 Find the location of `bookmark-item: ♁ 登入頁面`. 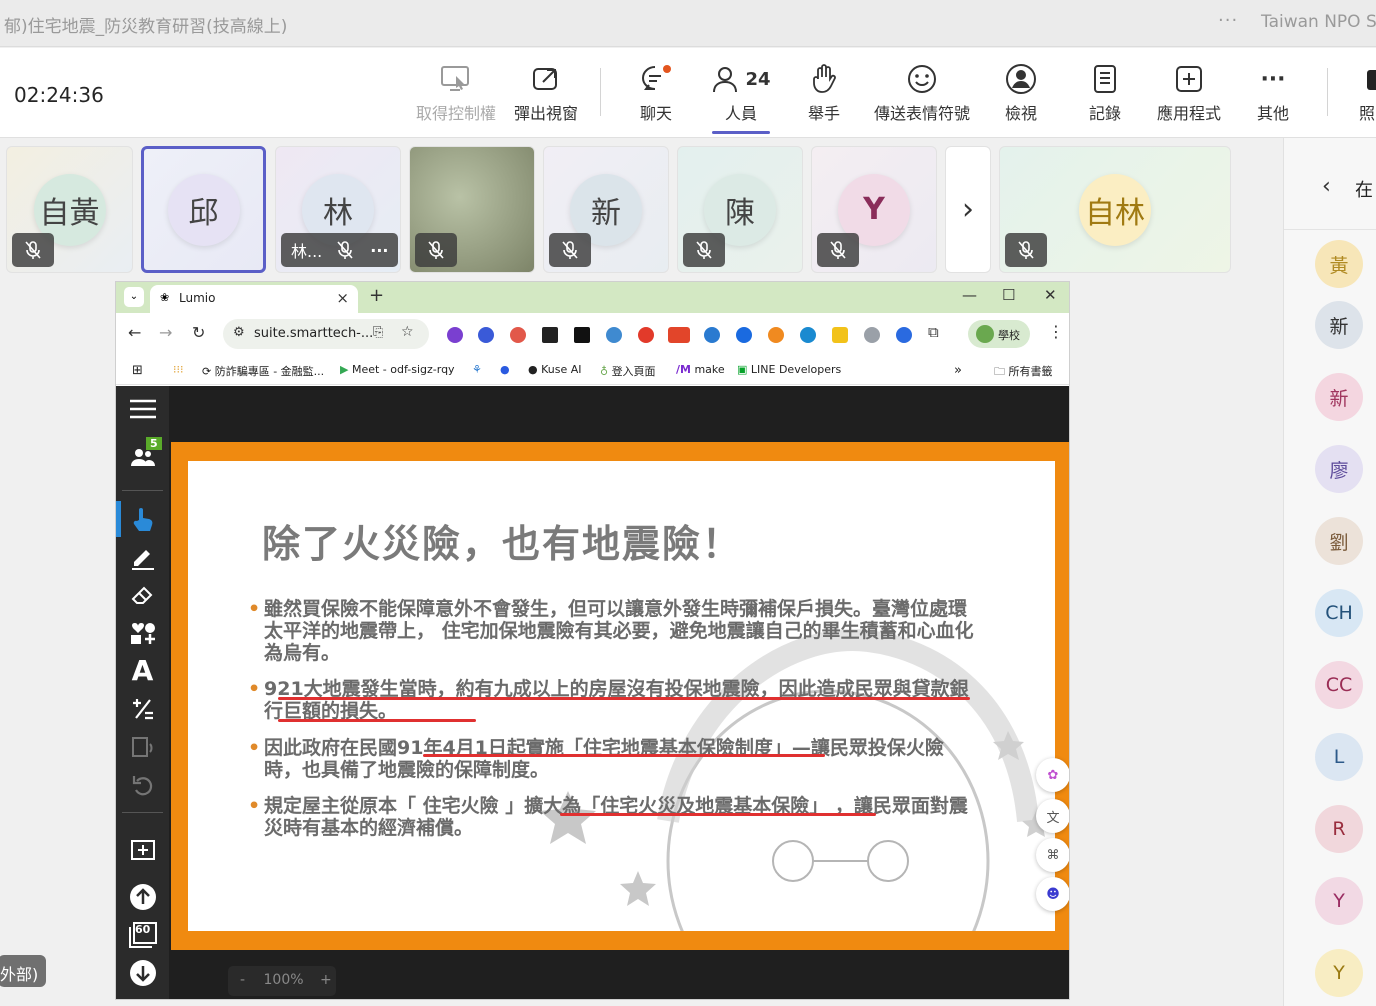

bookmark-item: ♁ 登入頁面 is located at coordinates (628, 371).